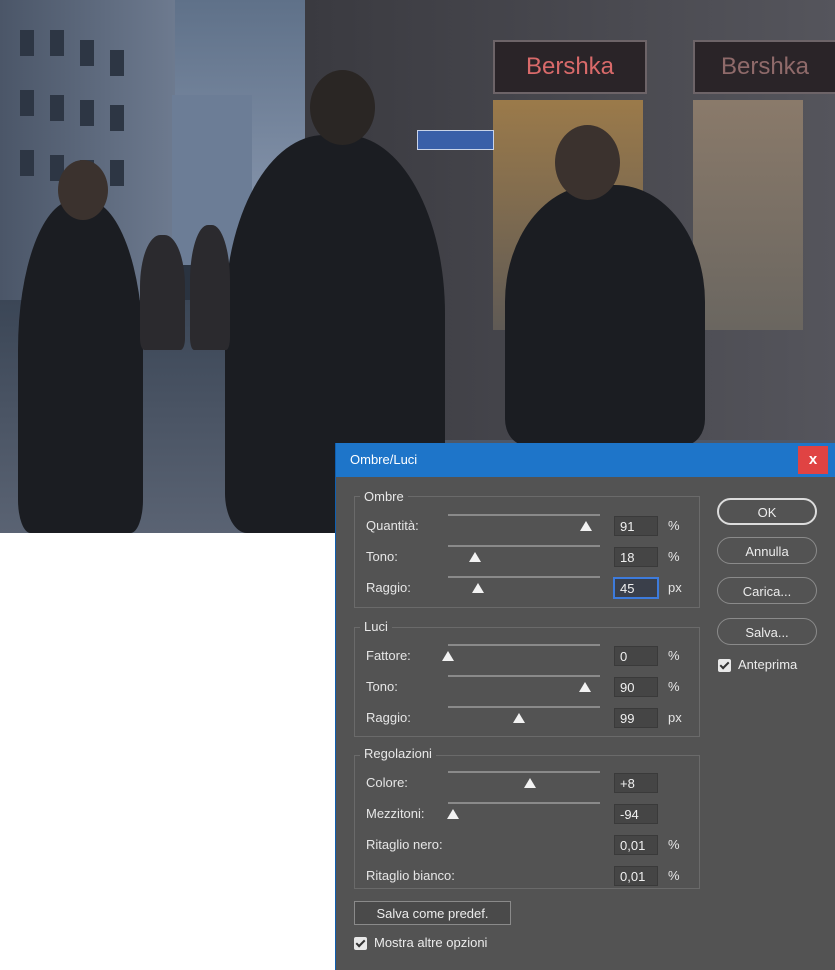 Image resolution: width=835 pixels, height=970 pixels. I want to click on value-input-luci-2: 99, so click(636, 718).